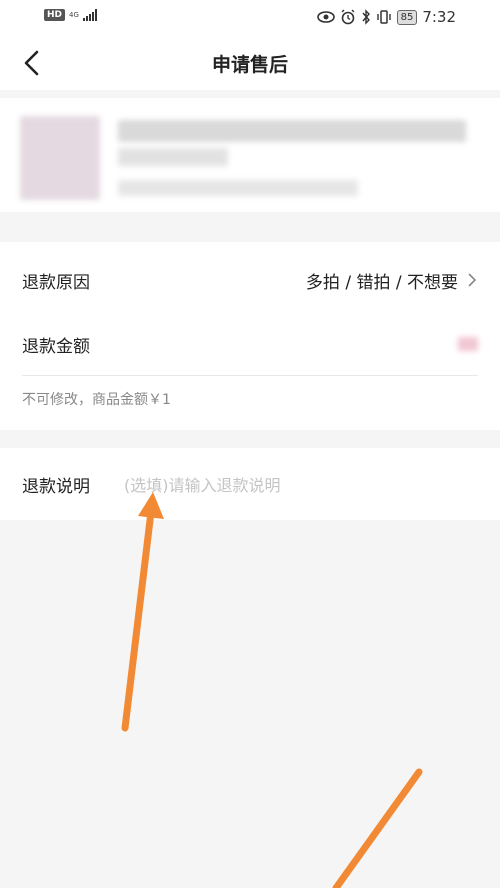 The image size is (500, 888). What do you see at coordinates (439, 17) in the screenshot?
I see `clock: 7:32` at bounding box center [439, 17].